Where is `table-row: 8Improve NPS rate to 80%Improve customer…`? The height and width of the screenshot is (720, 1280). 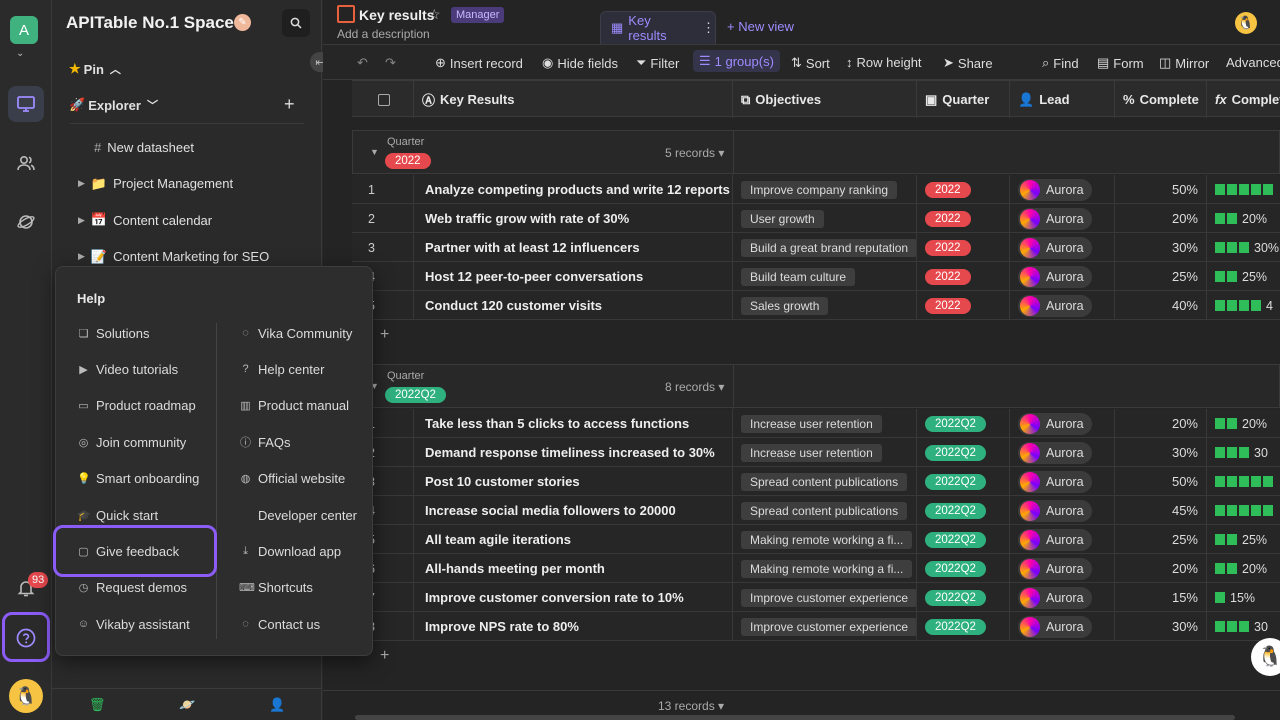
table-row: 8Improve NPS rate to 80%Improve customer… is located at coordinates (816, 626).